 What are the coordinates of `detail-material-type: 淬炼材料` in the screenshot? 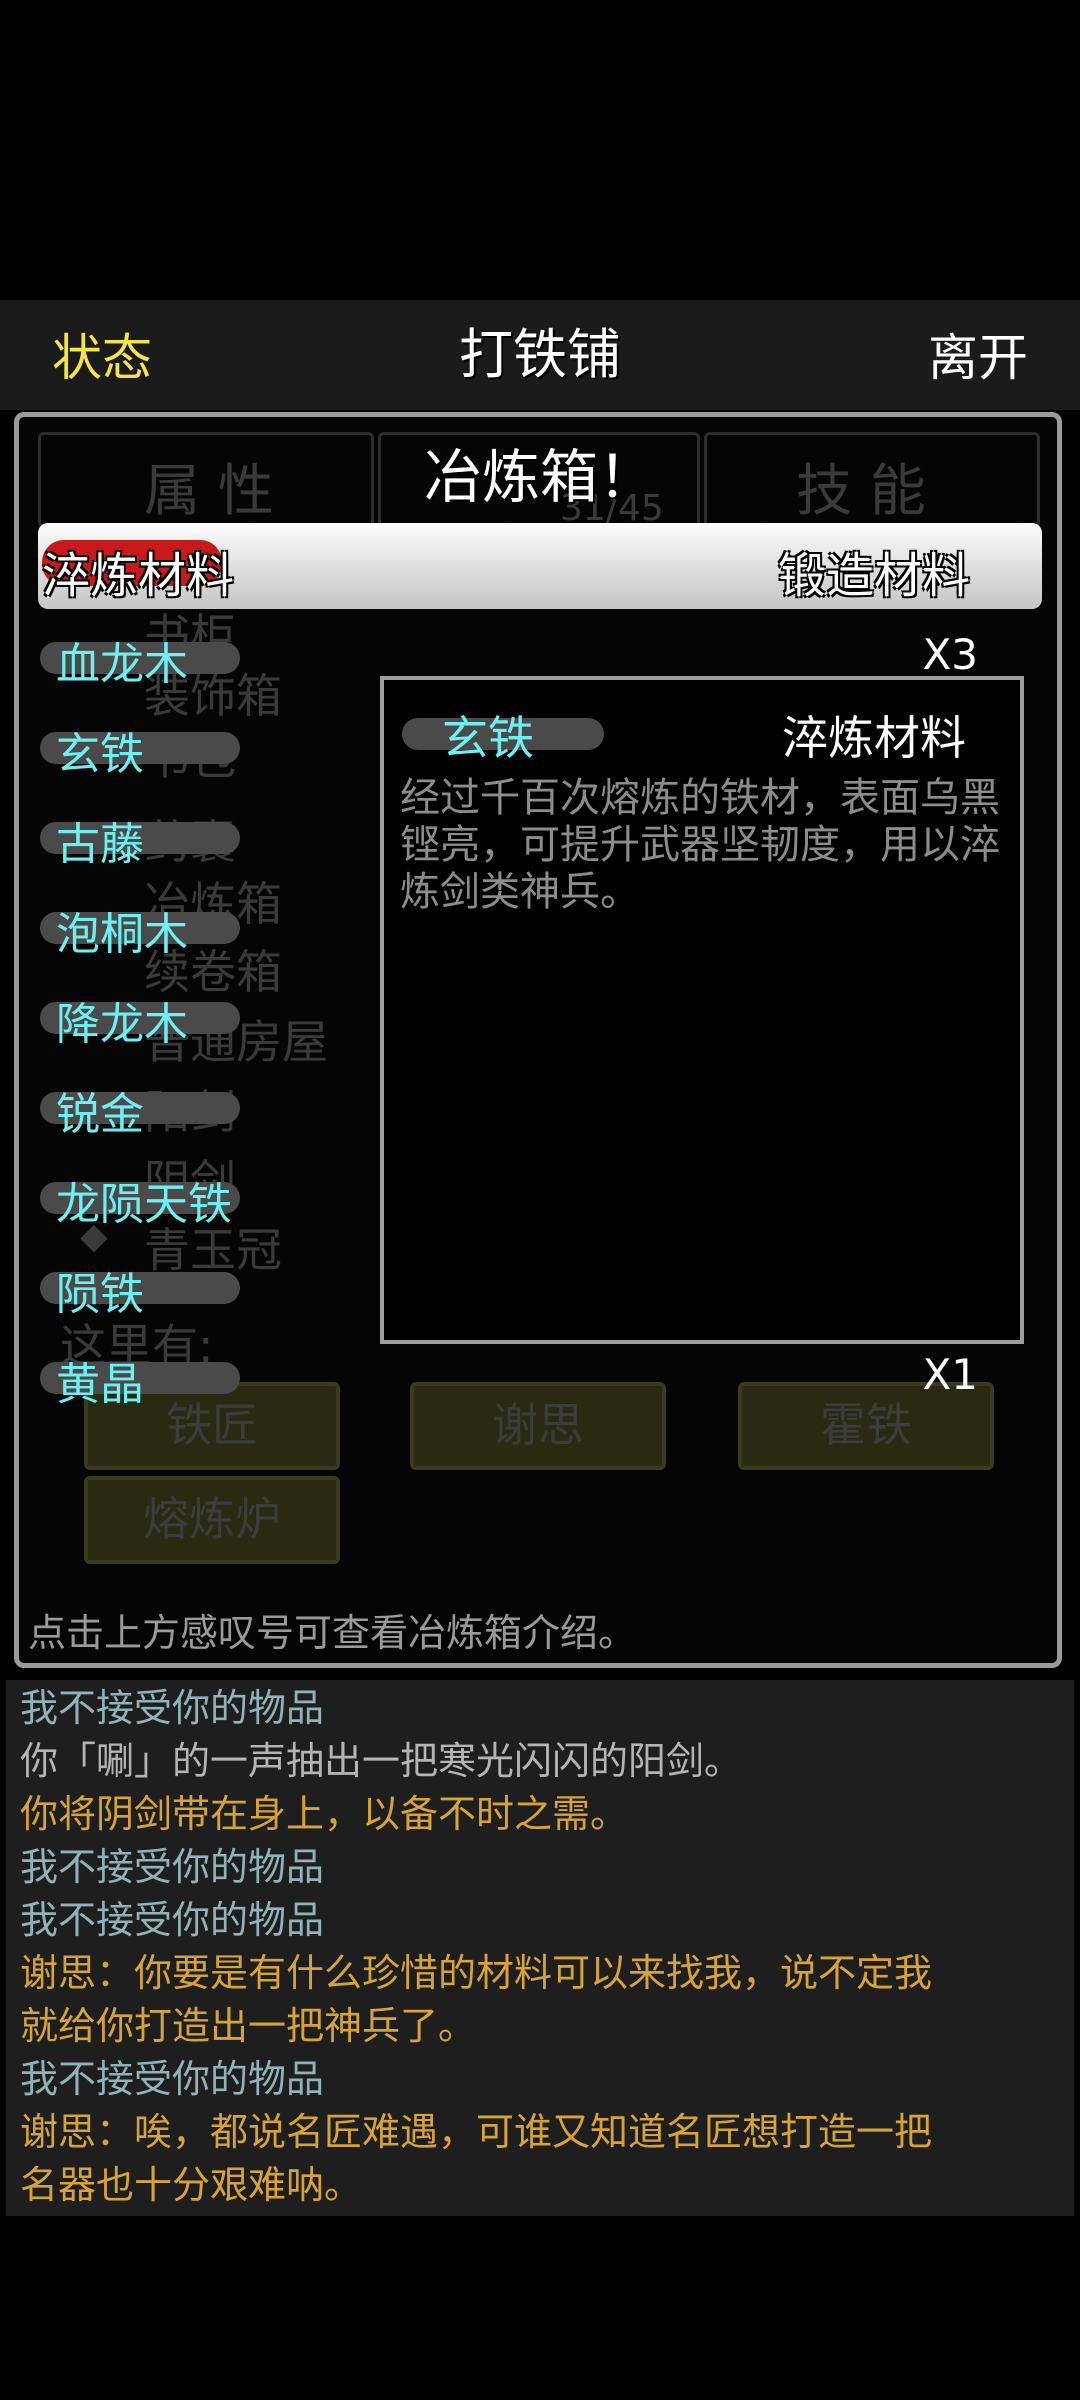 It's located at (874, 738).